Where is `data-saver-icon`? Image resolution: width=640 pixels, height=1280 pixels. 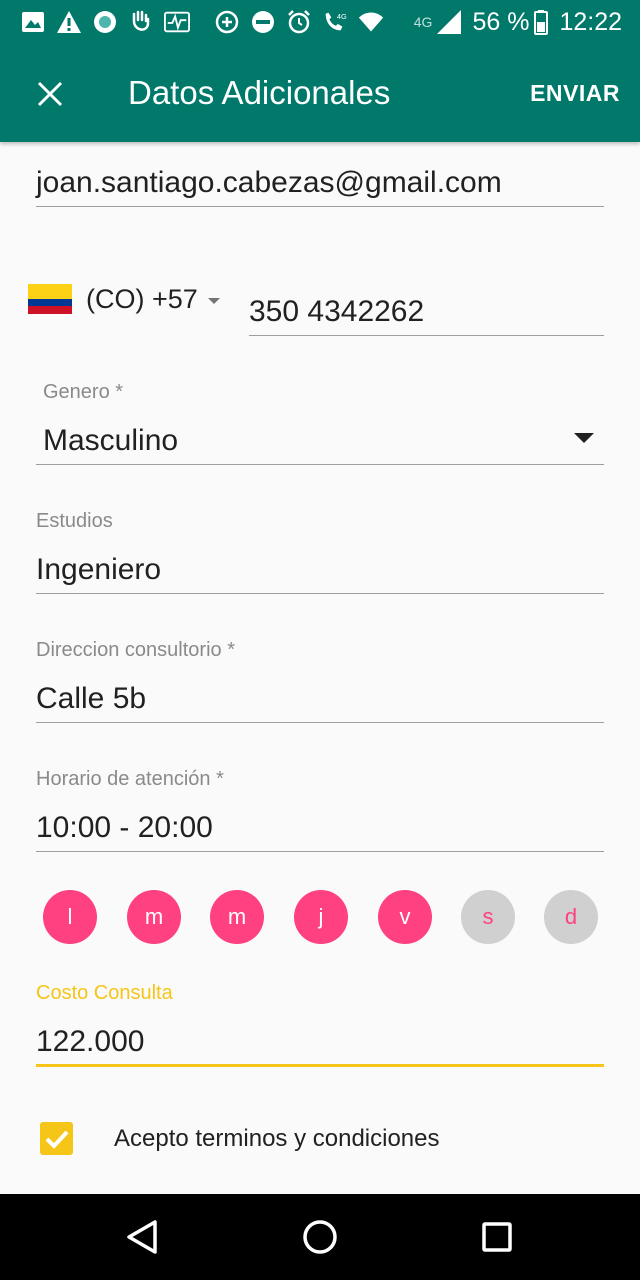 data-saver-icon is located at coordinates (227, 22).